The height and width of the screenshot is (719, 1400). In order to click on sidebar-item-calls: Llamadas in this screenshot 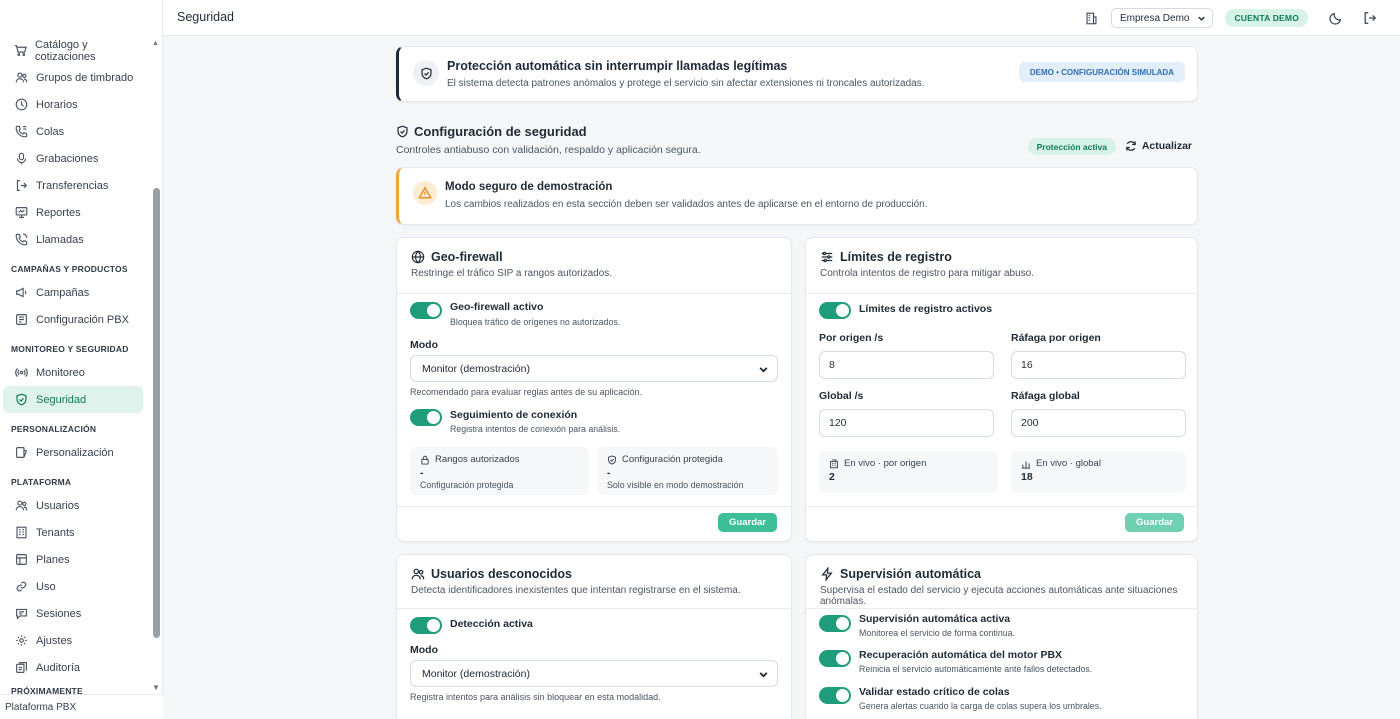, I will do `click(73, 239)`.